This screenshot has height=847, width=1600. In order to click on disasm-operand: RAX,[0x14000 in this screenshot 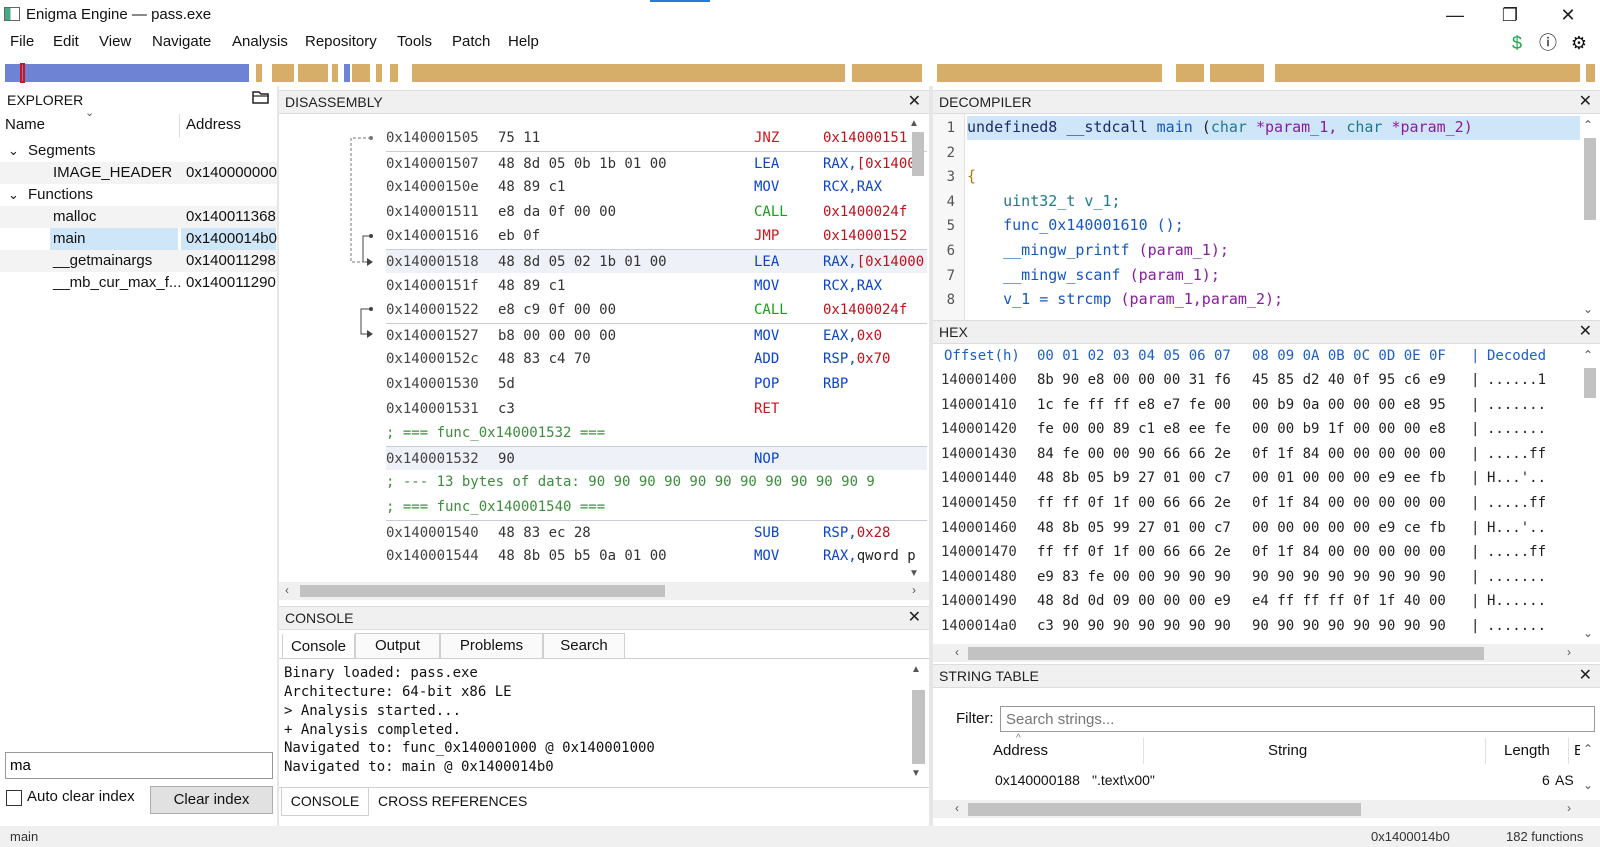, I will do `click(873, 261)`.